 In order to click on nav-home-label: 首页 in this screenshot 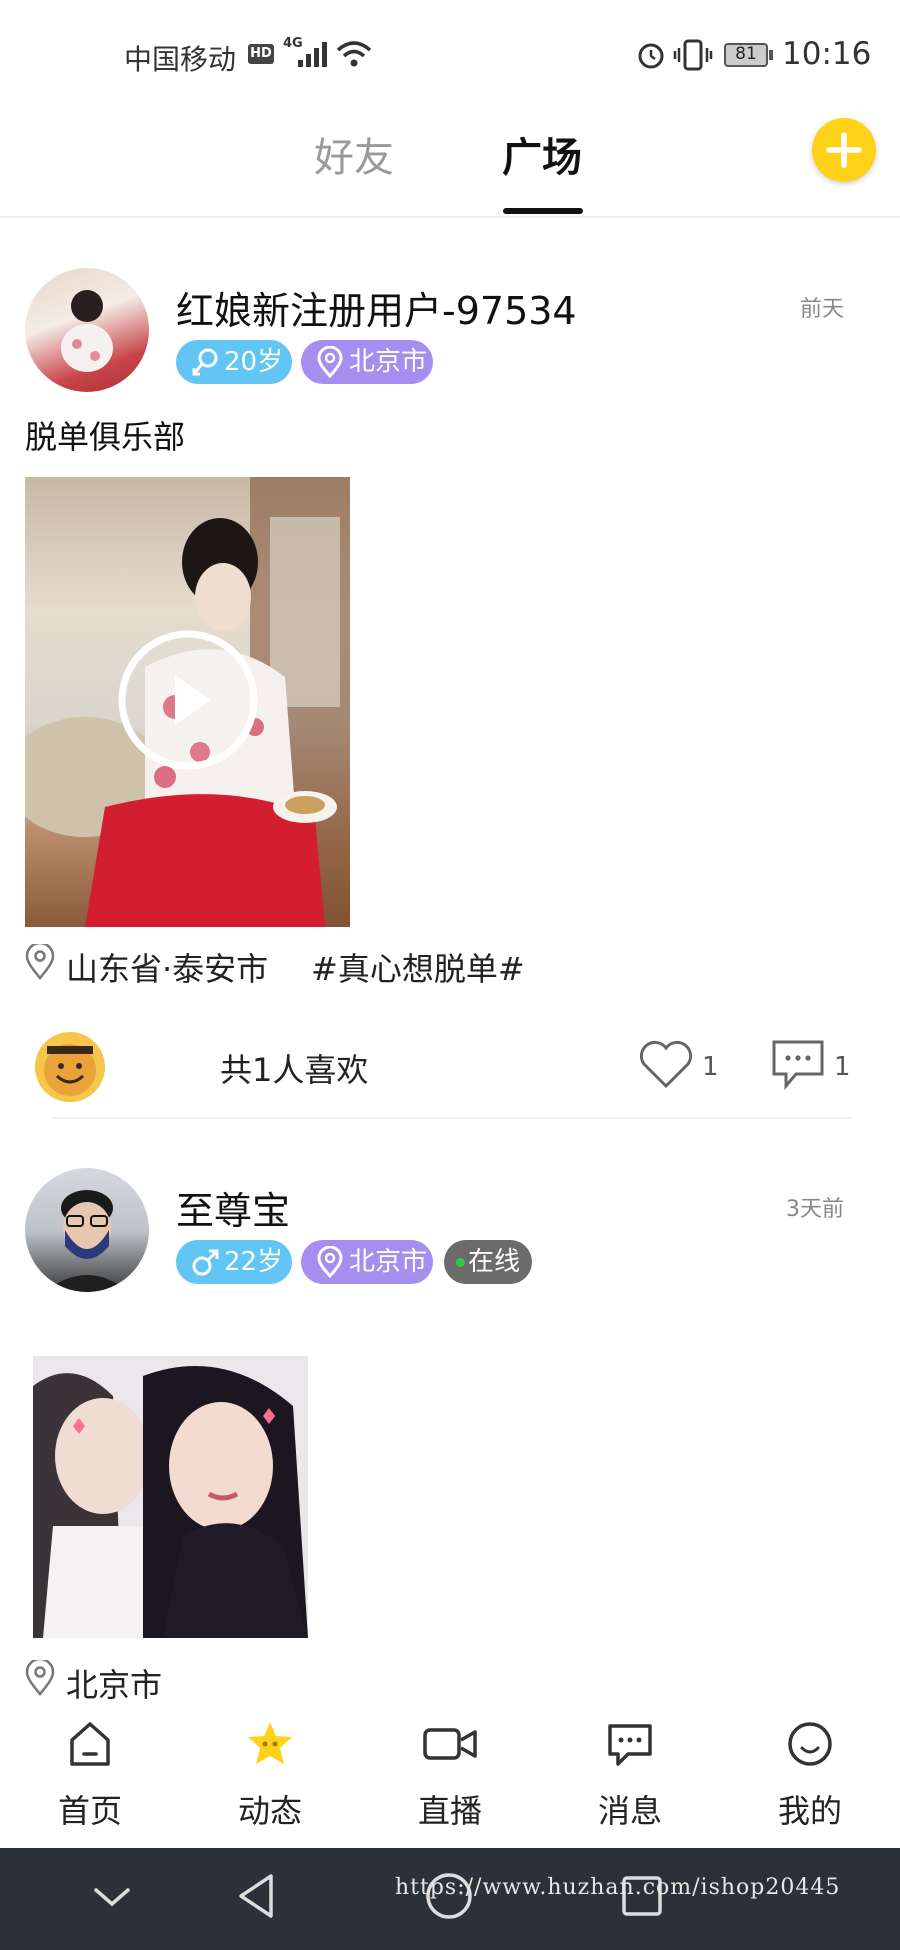, I will do `click(89, 1811)`.